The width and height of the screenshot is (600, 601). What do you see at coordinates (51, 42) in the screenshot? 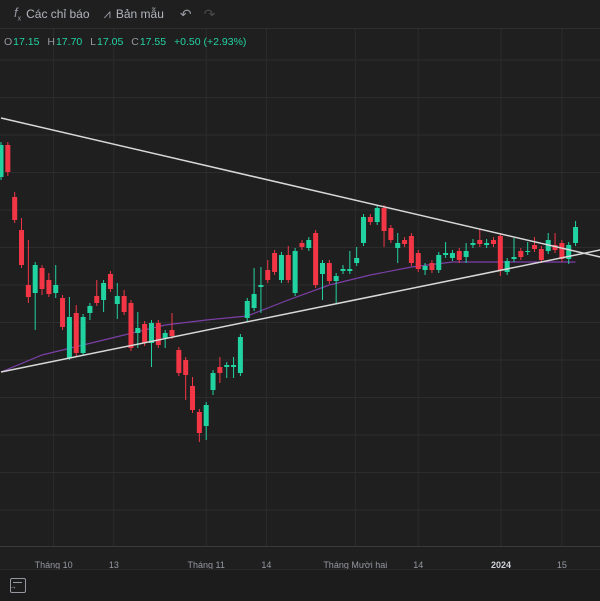
I see `high-key: H` at bounding box center [51, 42].